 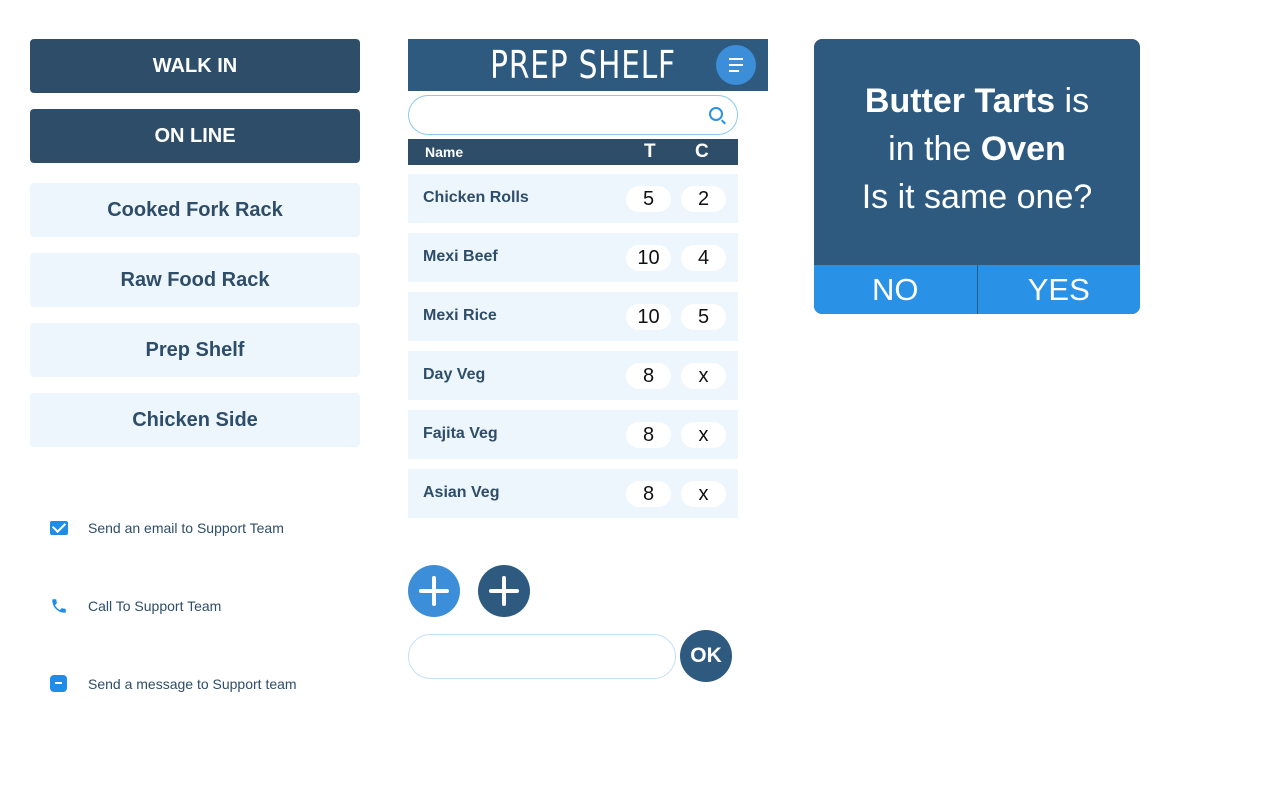 What do you see at coordinates (195, 350) in the screenshot?
I see `rack-prep-shelf-button: Prep Shelf` at bounding box center [195, 350].